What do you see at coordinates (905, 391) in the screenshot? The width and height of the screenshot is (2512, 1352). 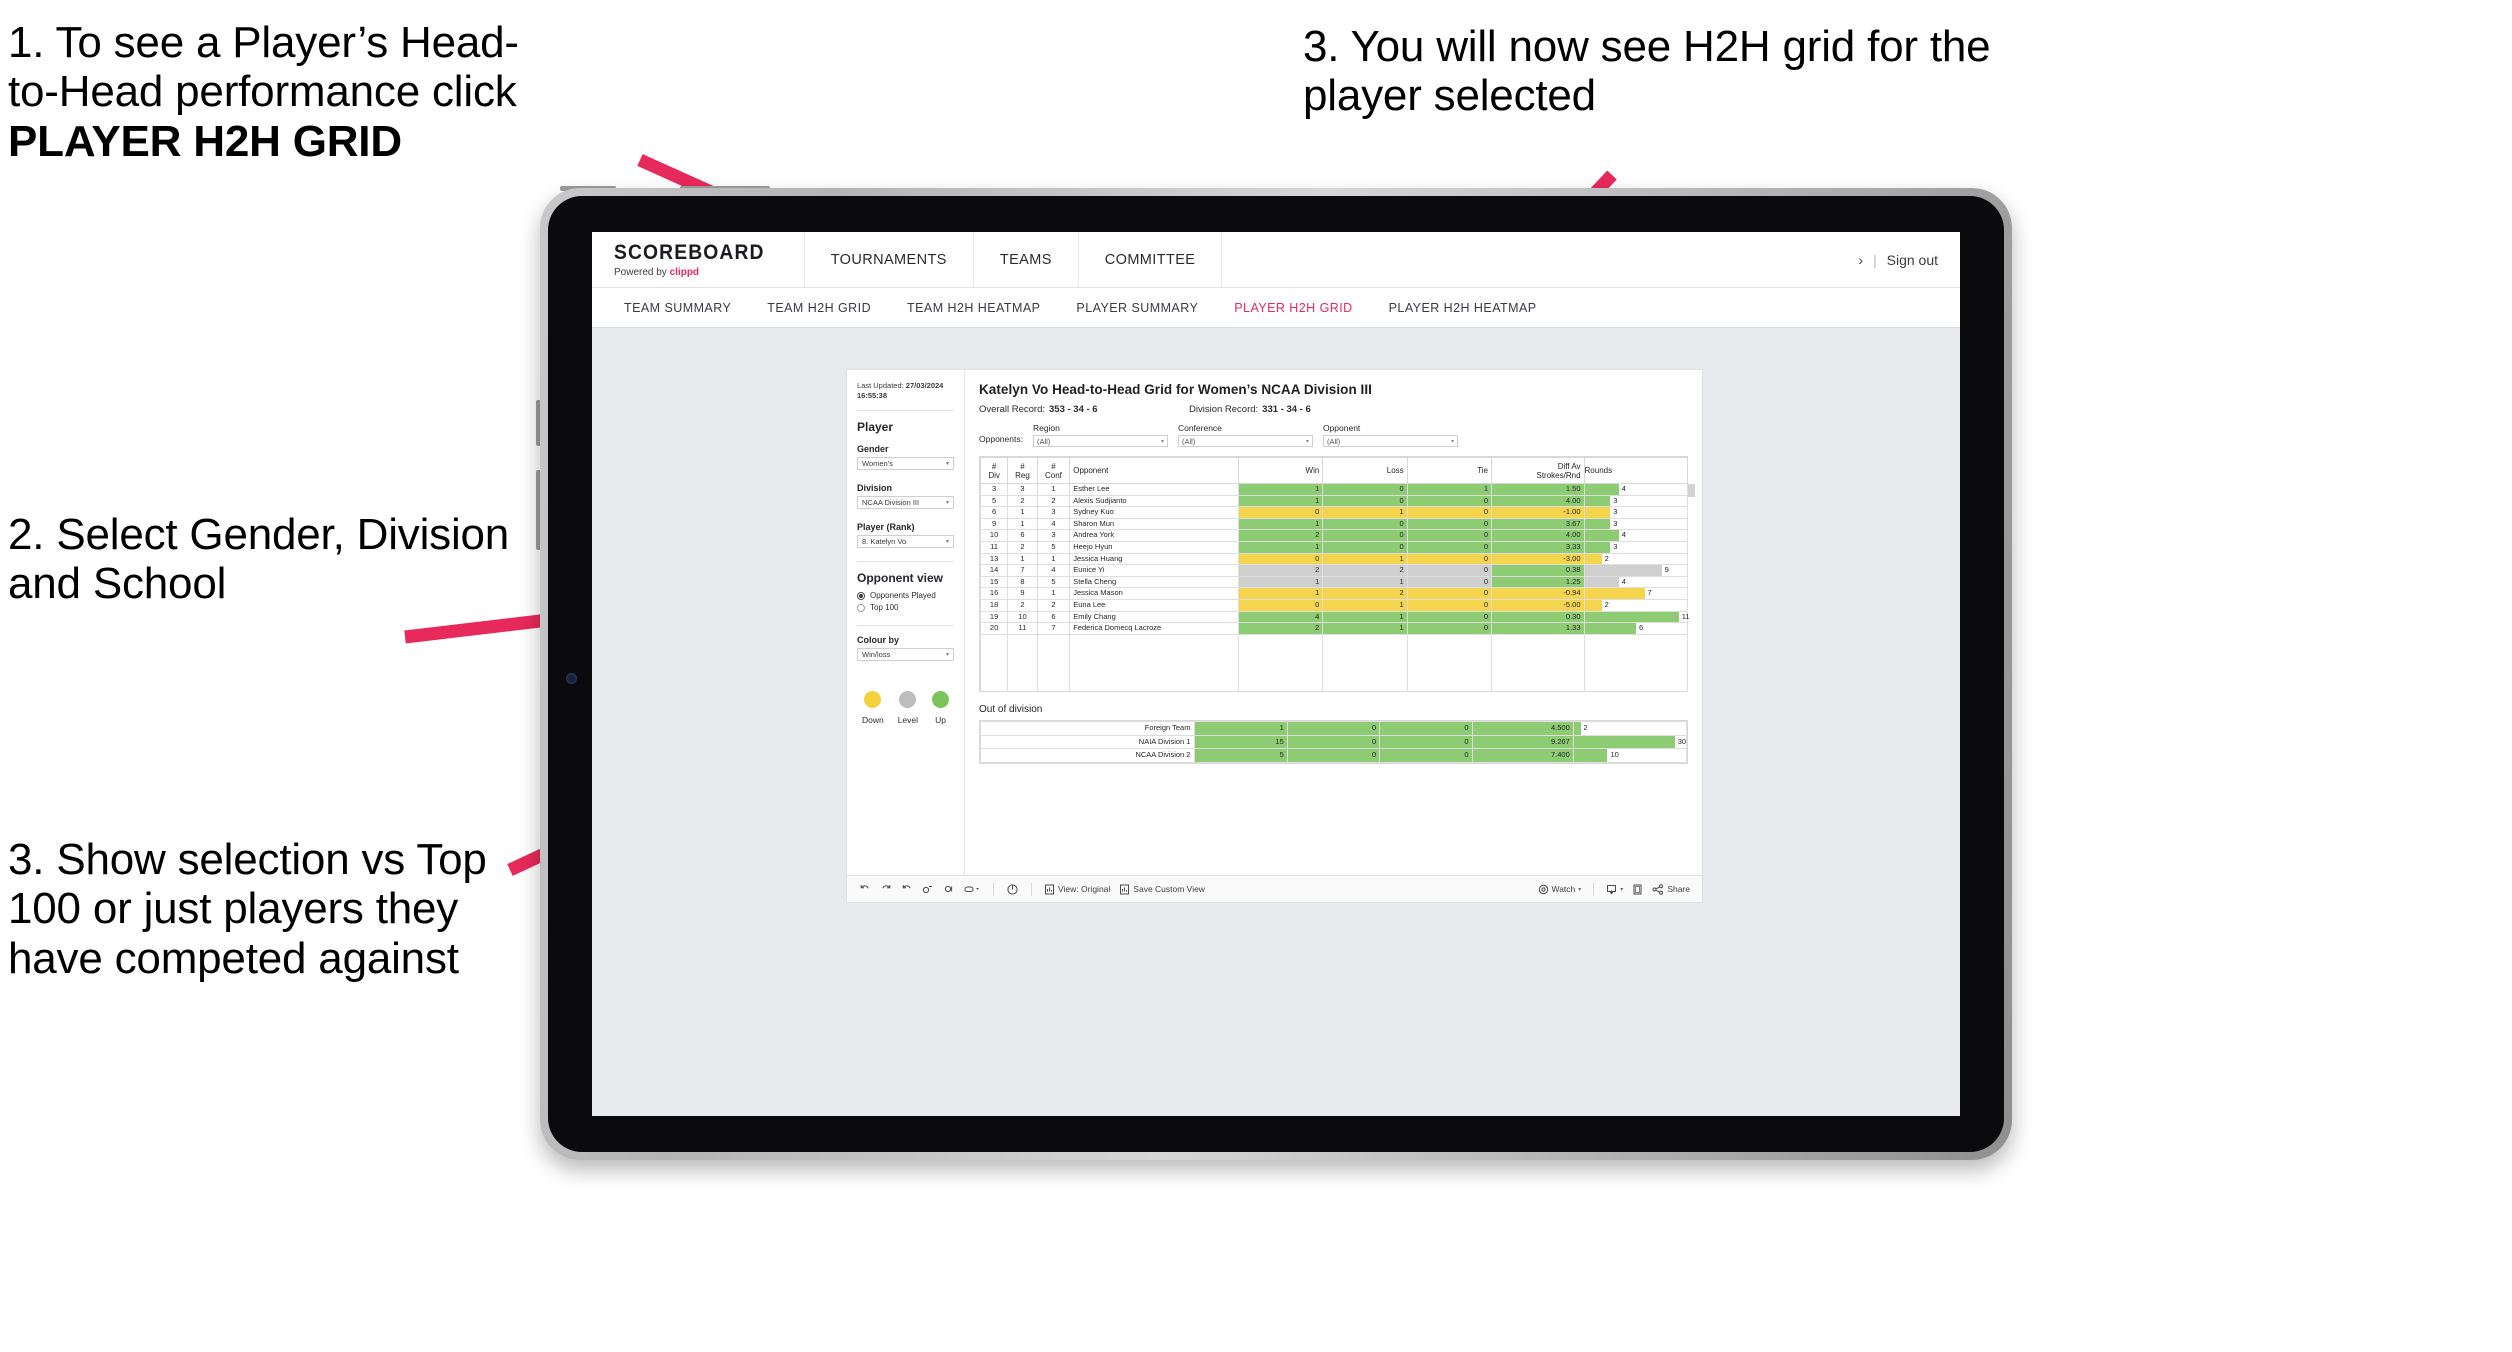 I see `last-updated: Last Updated: 27/03/2024 16:55:38` at bounding box center [905, 391].